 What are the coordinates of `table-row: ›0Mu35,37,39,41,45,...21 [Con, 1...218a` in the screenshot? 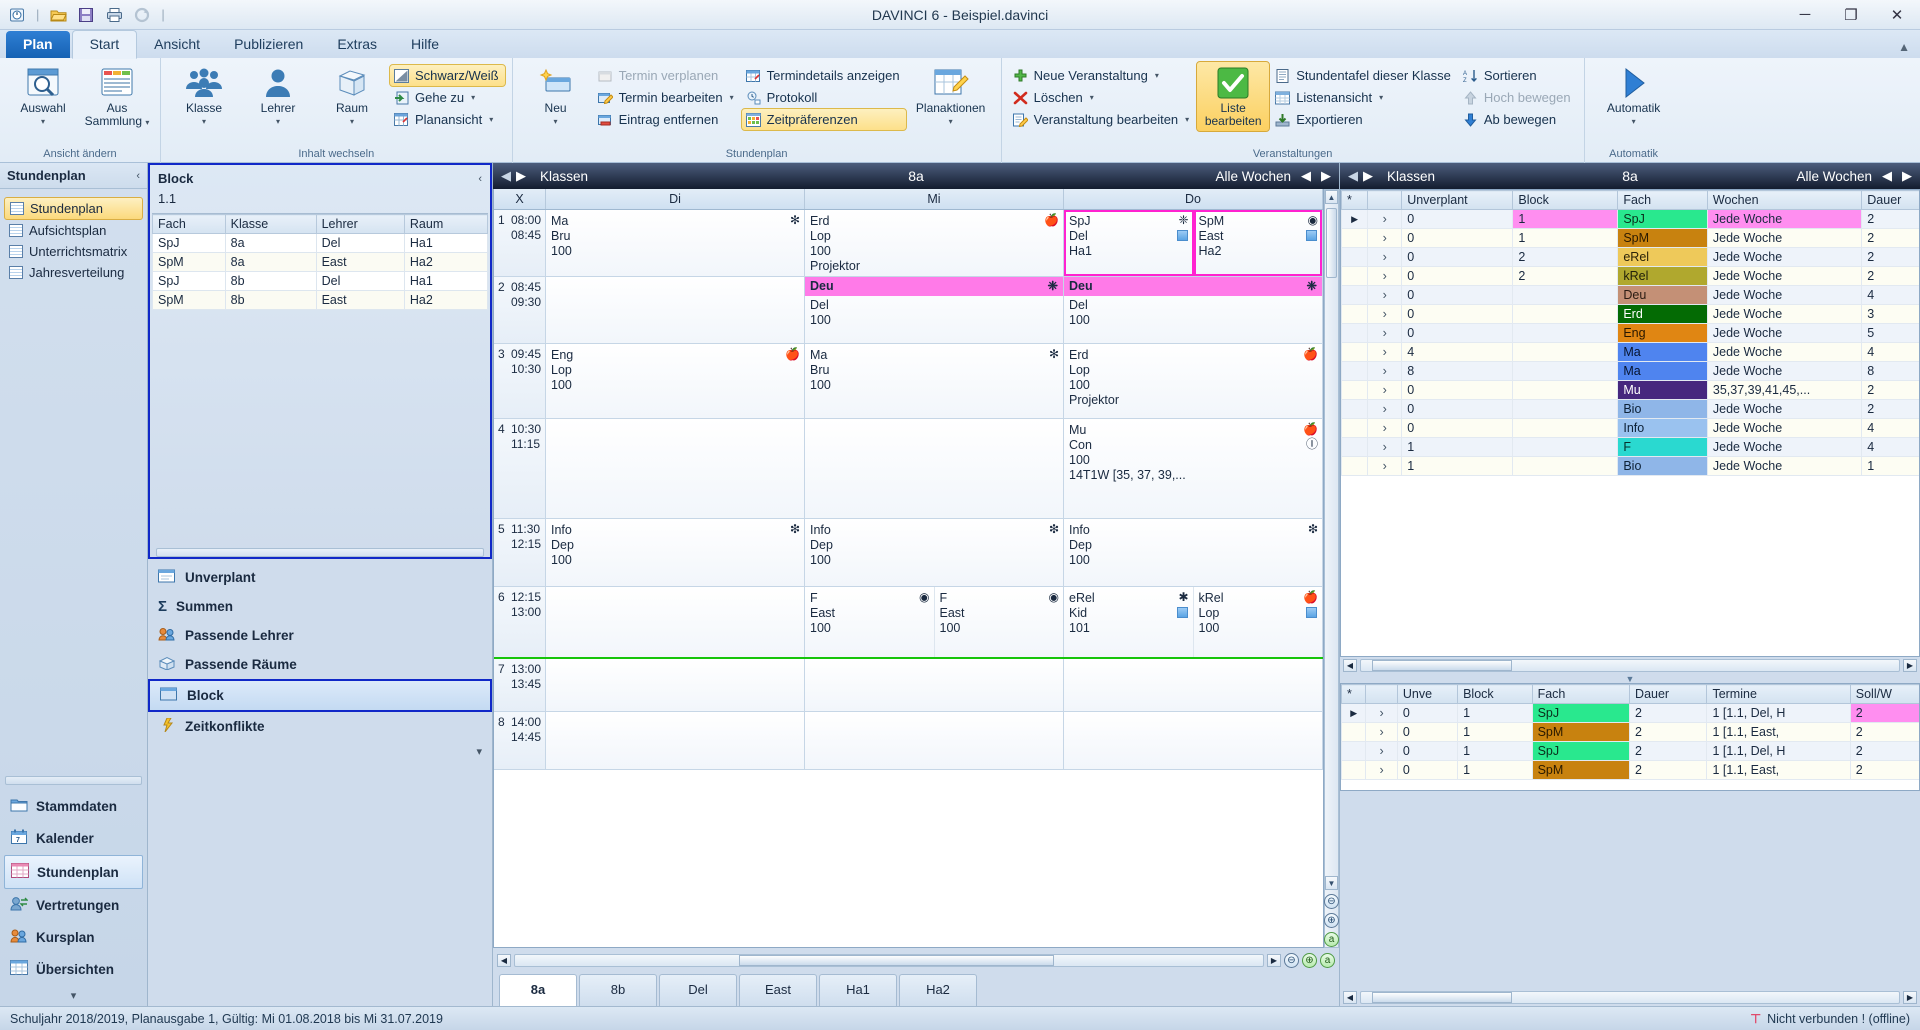 It's located at (1630, 390).